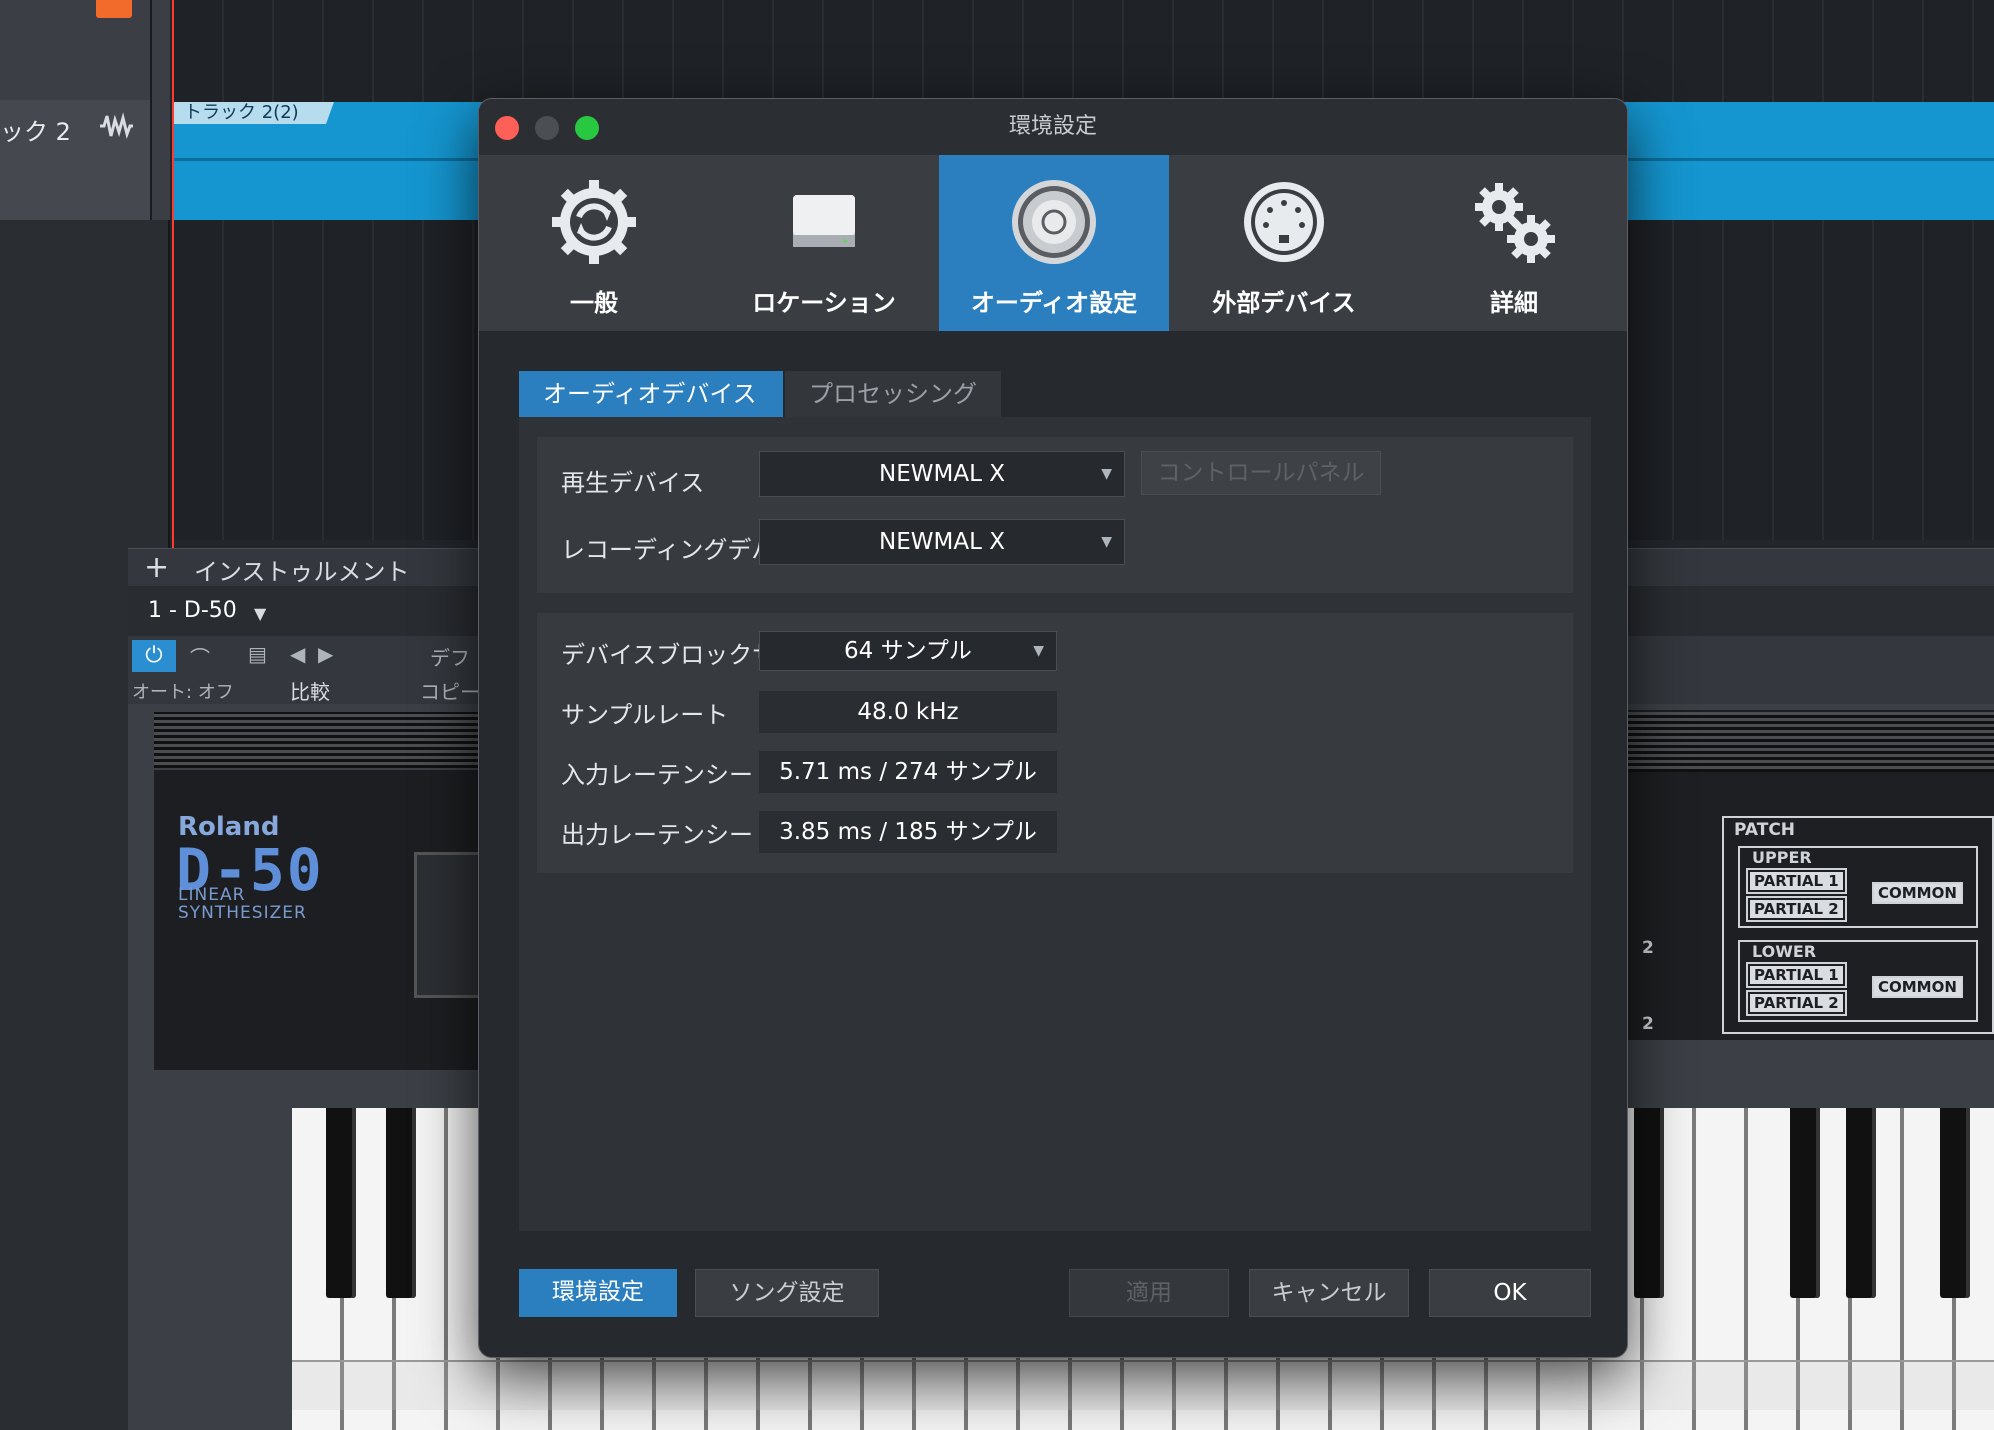  I want to click on bypass-icon: ⌒, so click(200, 656).